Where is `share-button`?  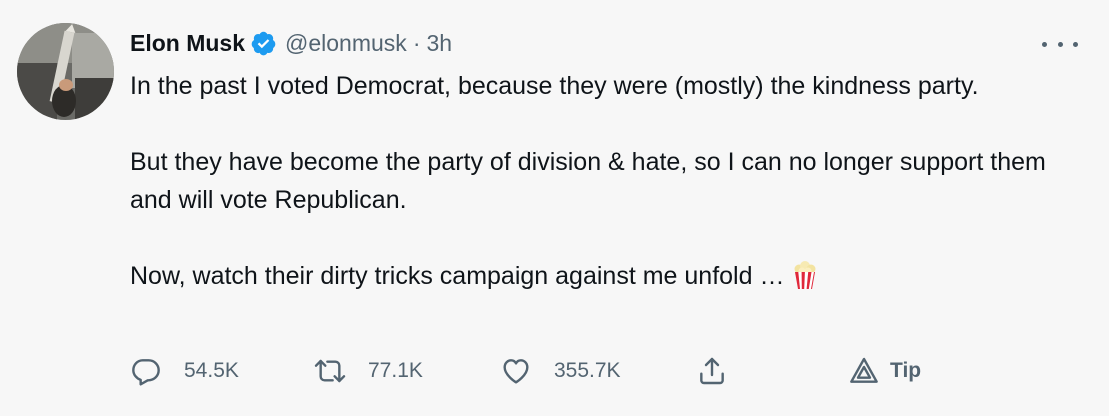
share-button is located at coordinates (712, 371).